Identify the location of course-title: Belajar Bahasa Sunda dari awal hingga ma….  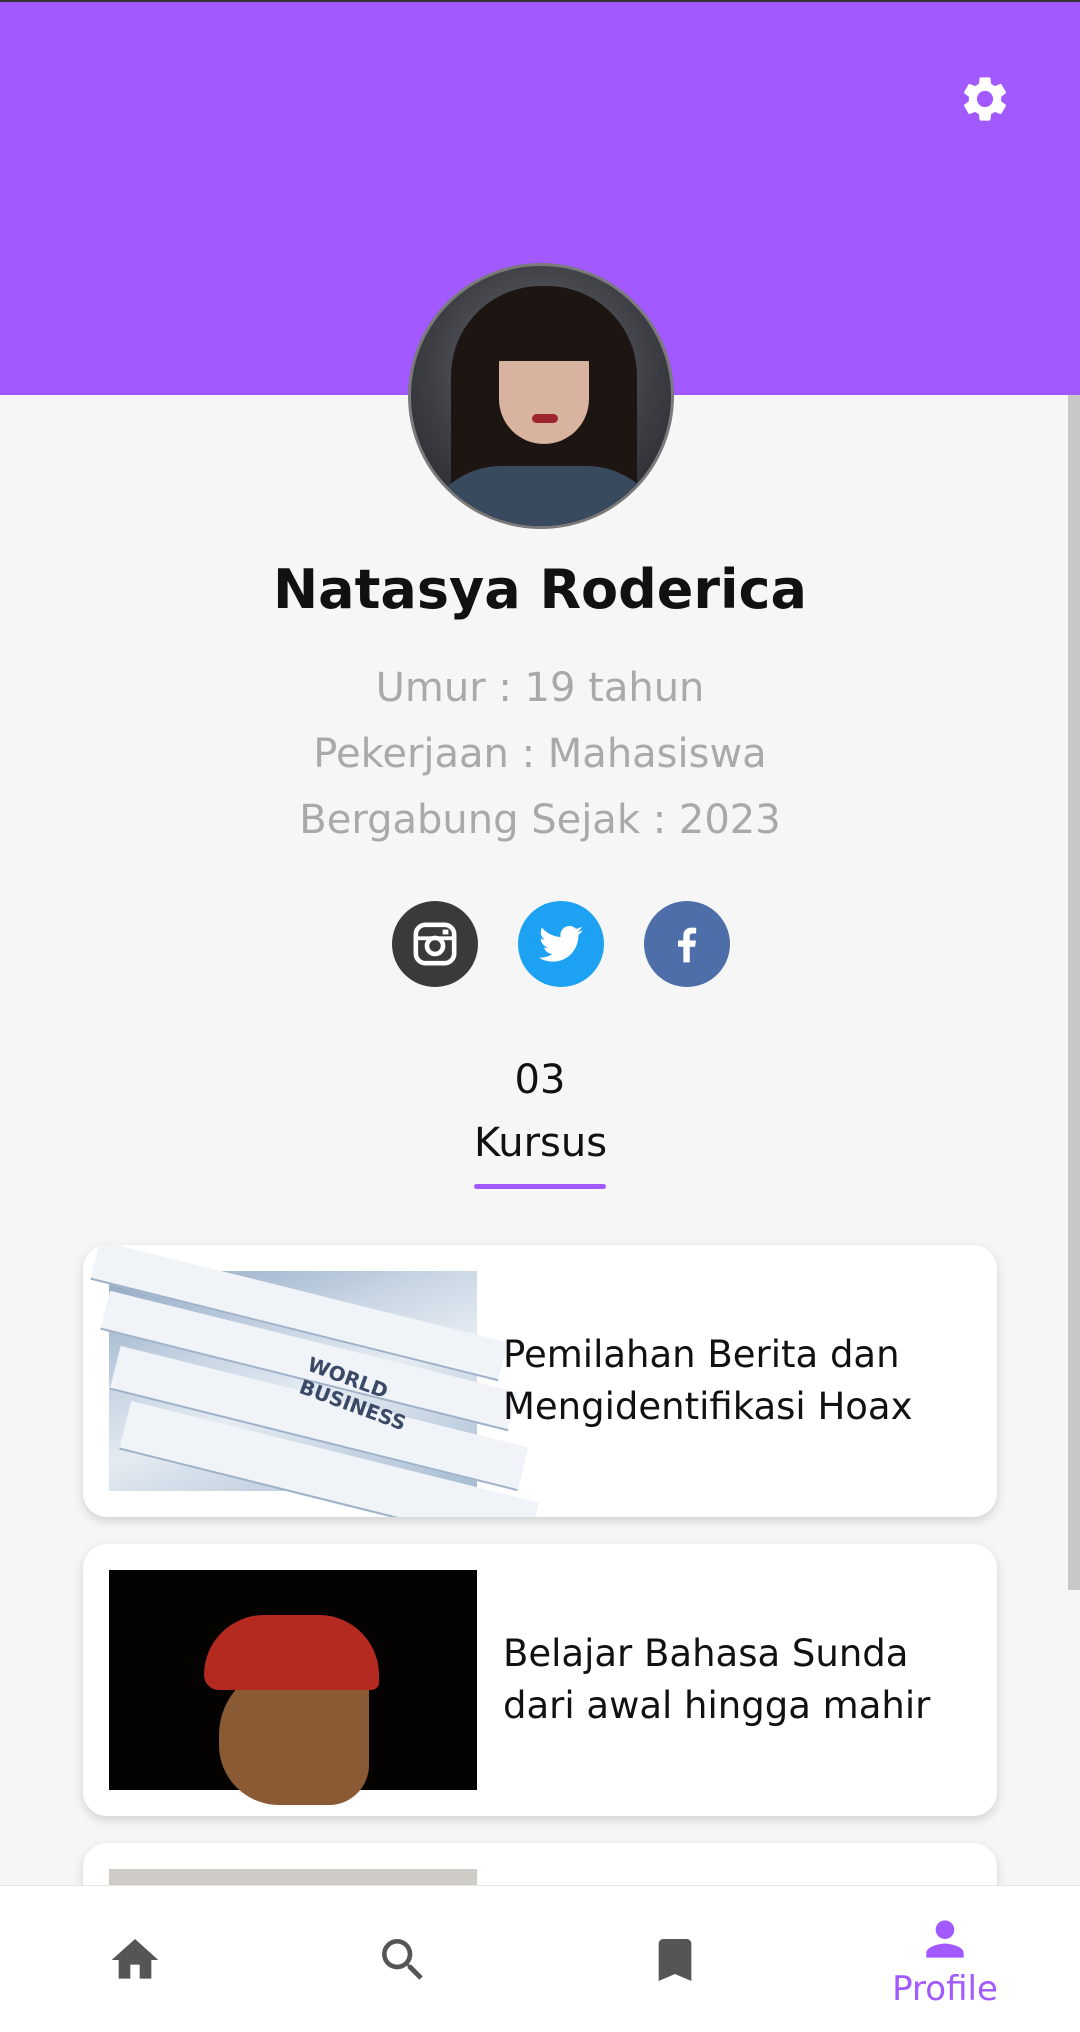
(717, 1679).